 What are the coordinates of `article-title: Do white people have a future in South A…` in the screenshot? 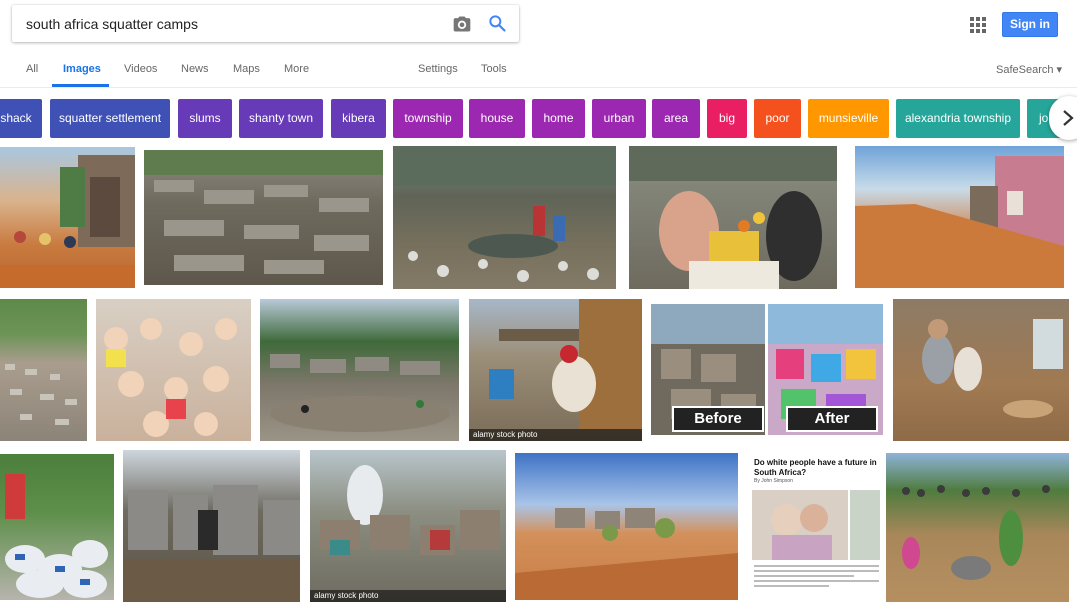 It's located at (815, 467).